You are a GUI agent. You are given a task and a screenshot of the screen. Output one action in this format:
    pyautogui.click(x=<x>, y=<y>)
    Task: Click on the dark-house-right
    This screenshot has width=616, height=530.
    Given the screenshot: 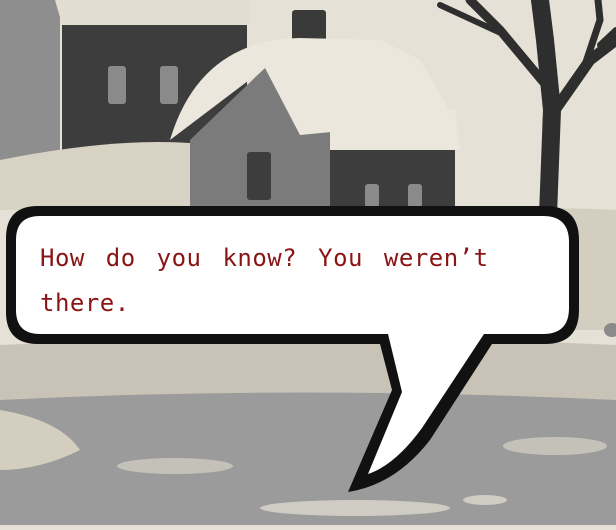 What is the action you would take?
    pyautogui.click(x=395, y=157)
    